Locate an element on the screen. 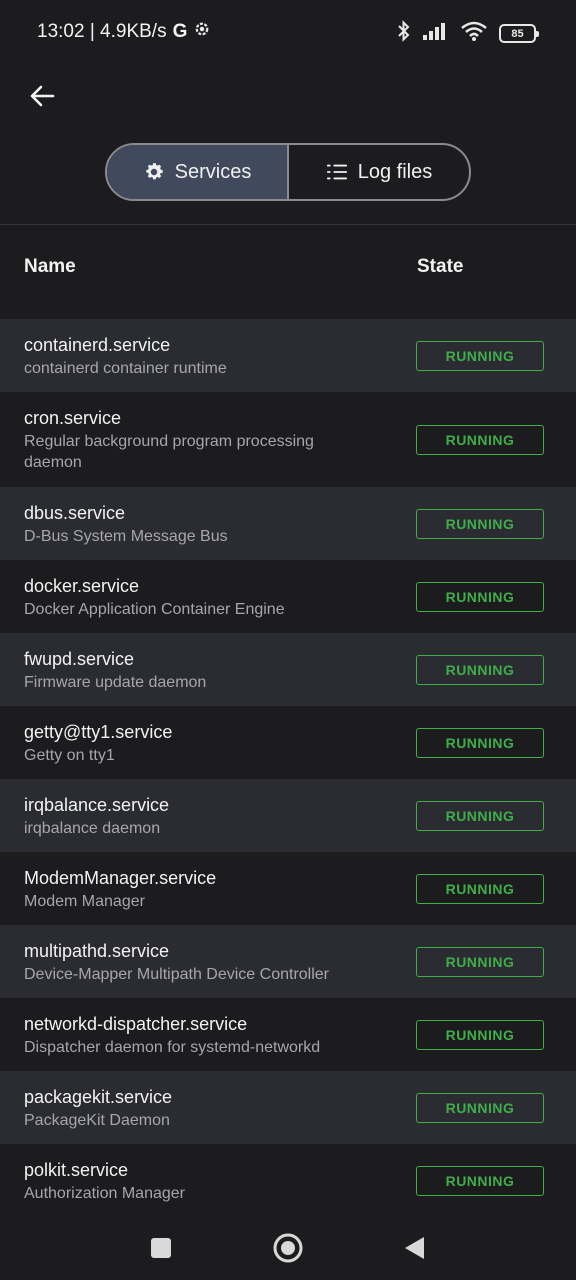  service-description: PackageKit Daemon is located at coordinates (97, 1120).